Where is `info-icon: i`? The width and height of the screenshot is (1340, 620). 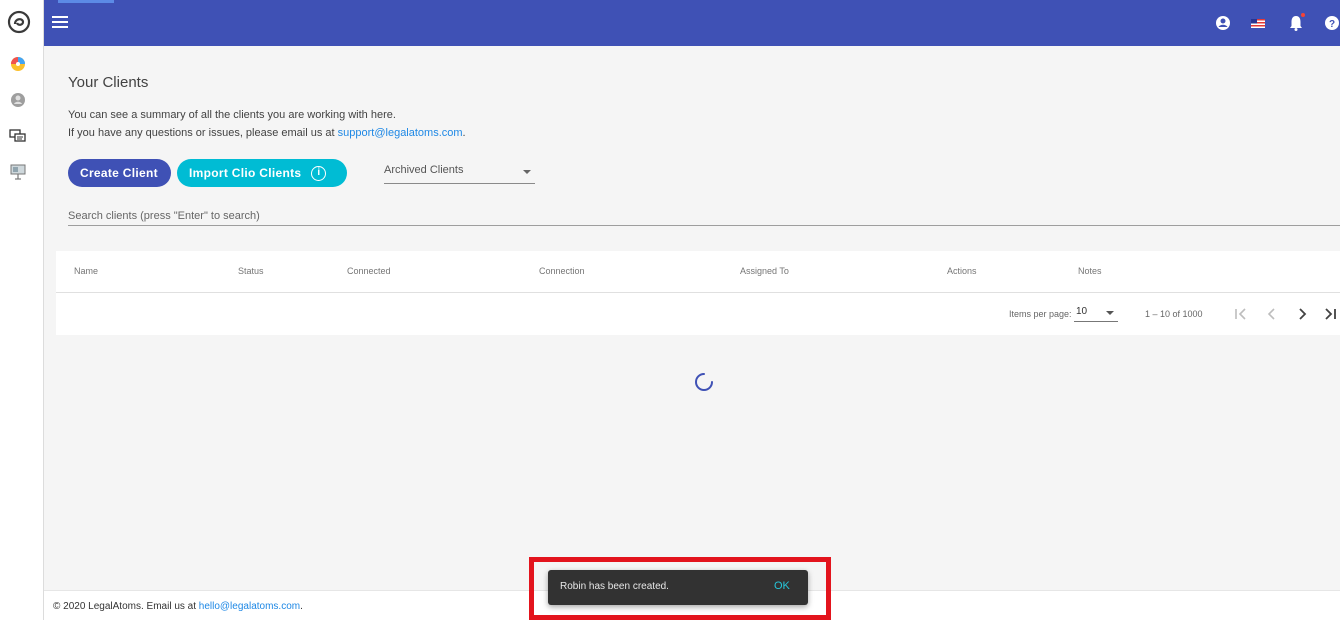 info-icon: i is located at coordinates (319, 173).